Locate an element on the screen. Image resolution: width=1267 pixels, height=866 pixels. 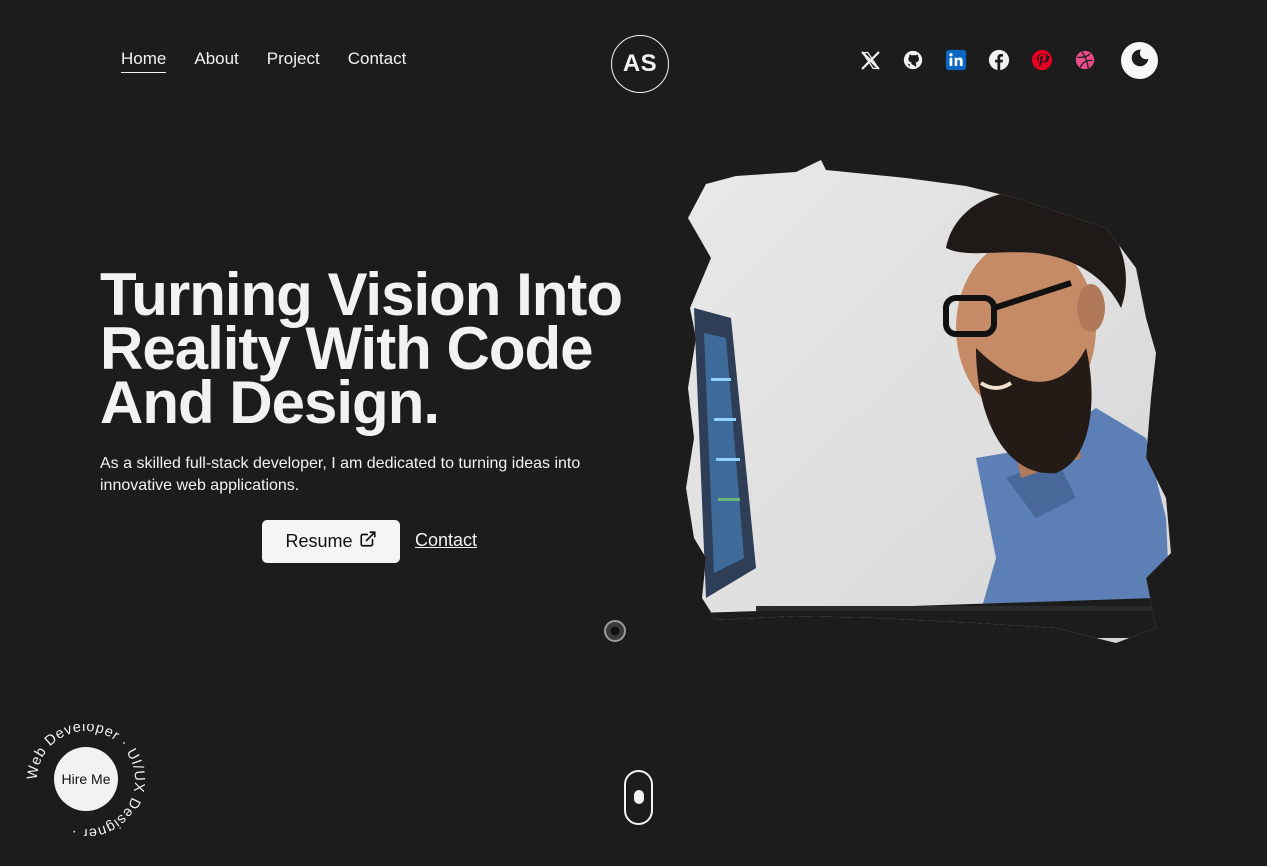
nav-item-contact: Contact is located at coordinates (377, 60).